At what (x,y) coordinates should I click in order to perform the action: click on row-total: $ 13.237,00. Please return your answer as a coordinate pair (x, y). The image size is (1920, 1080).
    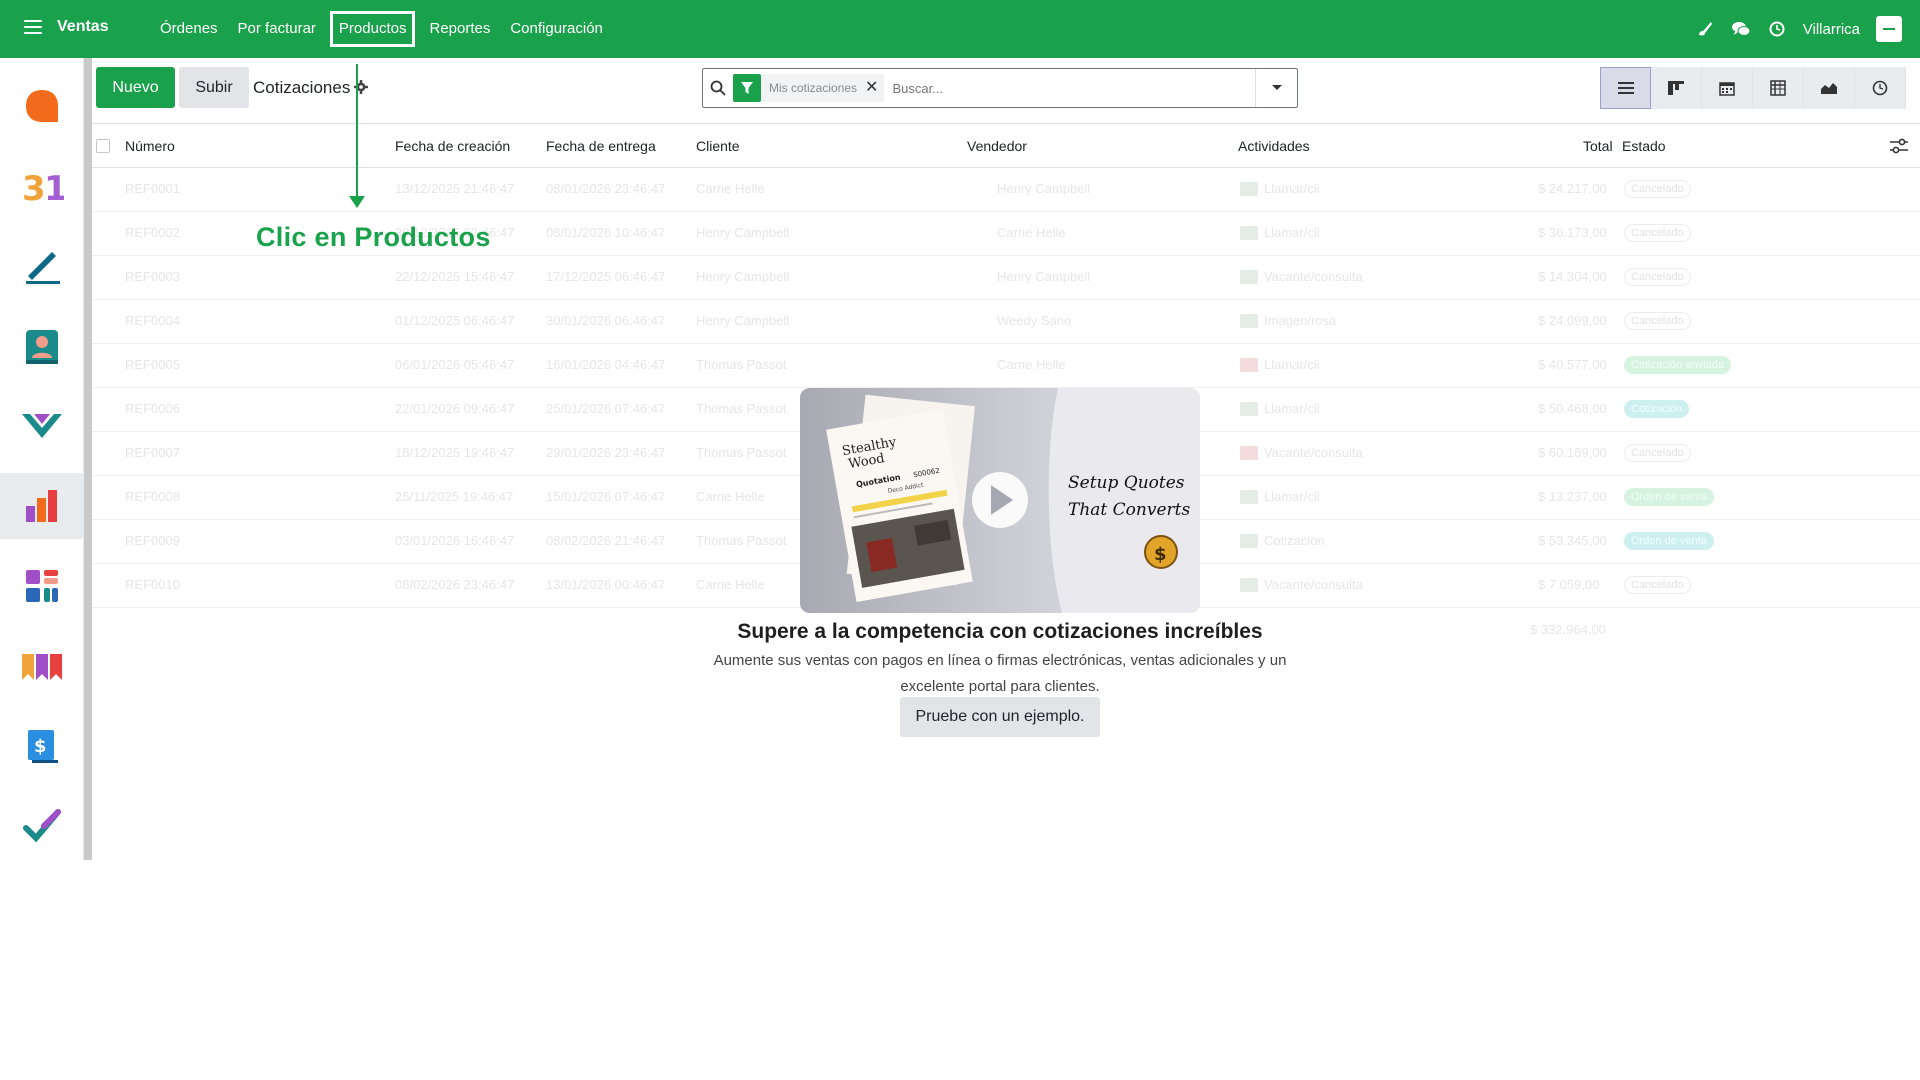
    Looking at the image, I should click on (1572, 496).